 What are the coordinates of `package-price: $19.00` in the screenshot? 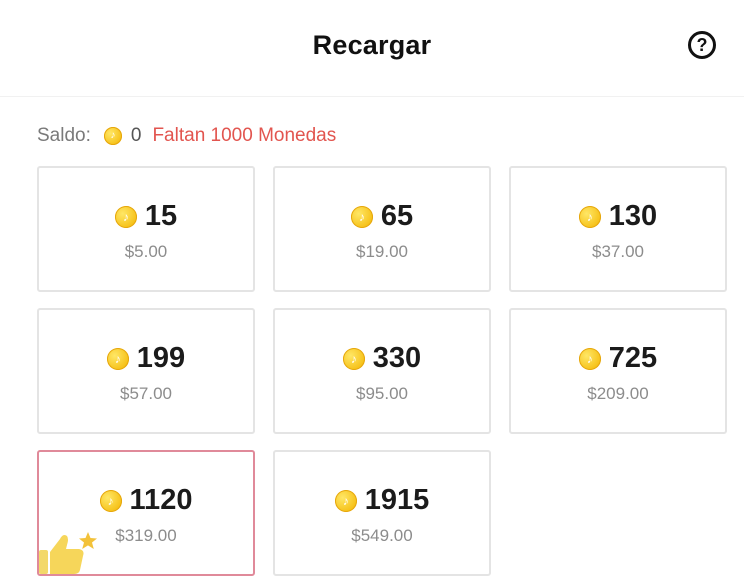 It's located at (382, 251).